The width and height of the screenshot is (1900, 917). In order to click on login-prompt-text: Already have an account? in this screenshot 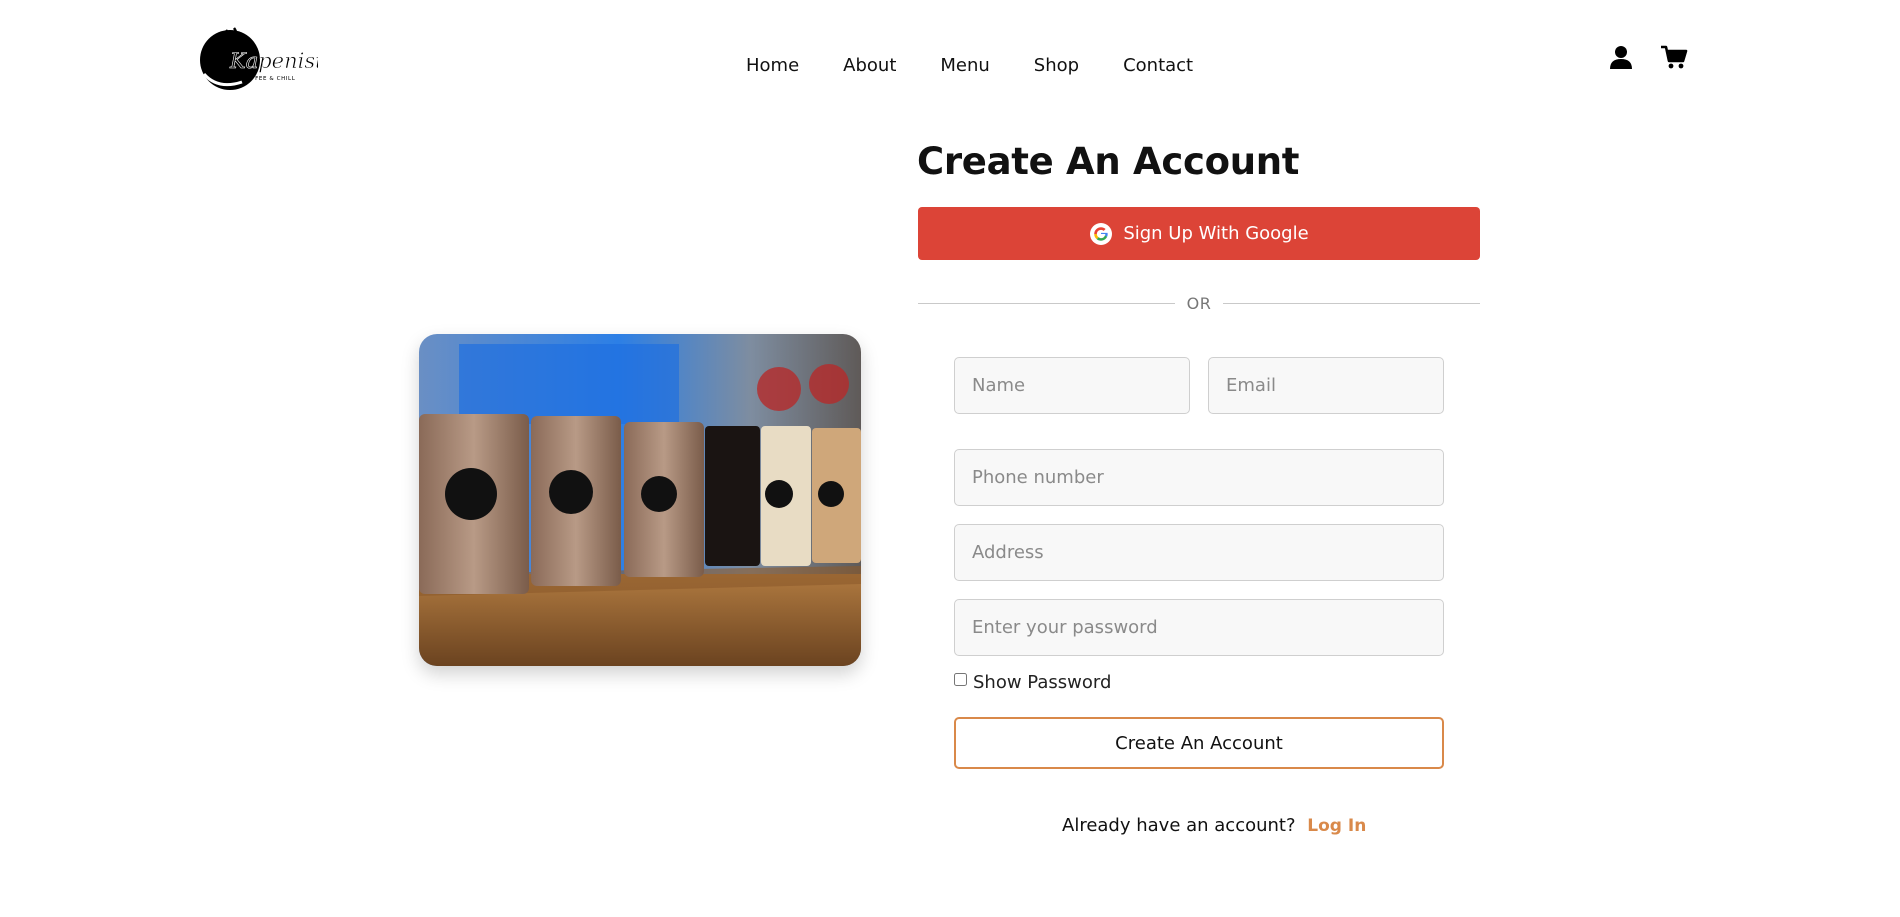, I will do `click(1179, 825)`.